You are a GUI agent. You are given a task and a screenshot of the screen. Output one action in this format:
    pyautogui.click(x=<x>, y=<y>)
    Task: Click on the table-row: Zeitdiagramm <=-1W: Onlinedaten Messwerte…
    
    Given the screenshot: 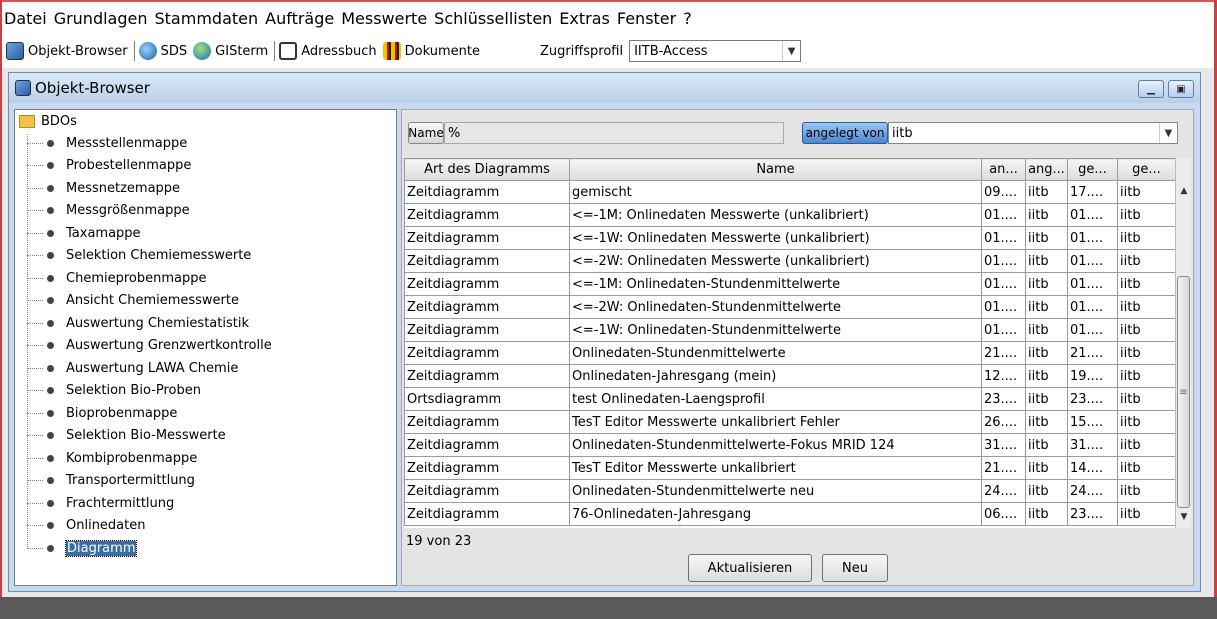 What is the action you would take?
    pyautogui.click(x=789, y=238)
    